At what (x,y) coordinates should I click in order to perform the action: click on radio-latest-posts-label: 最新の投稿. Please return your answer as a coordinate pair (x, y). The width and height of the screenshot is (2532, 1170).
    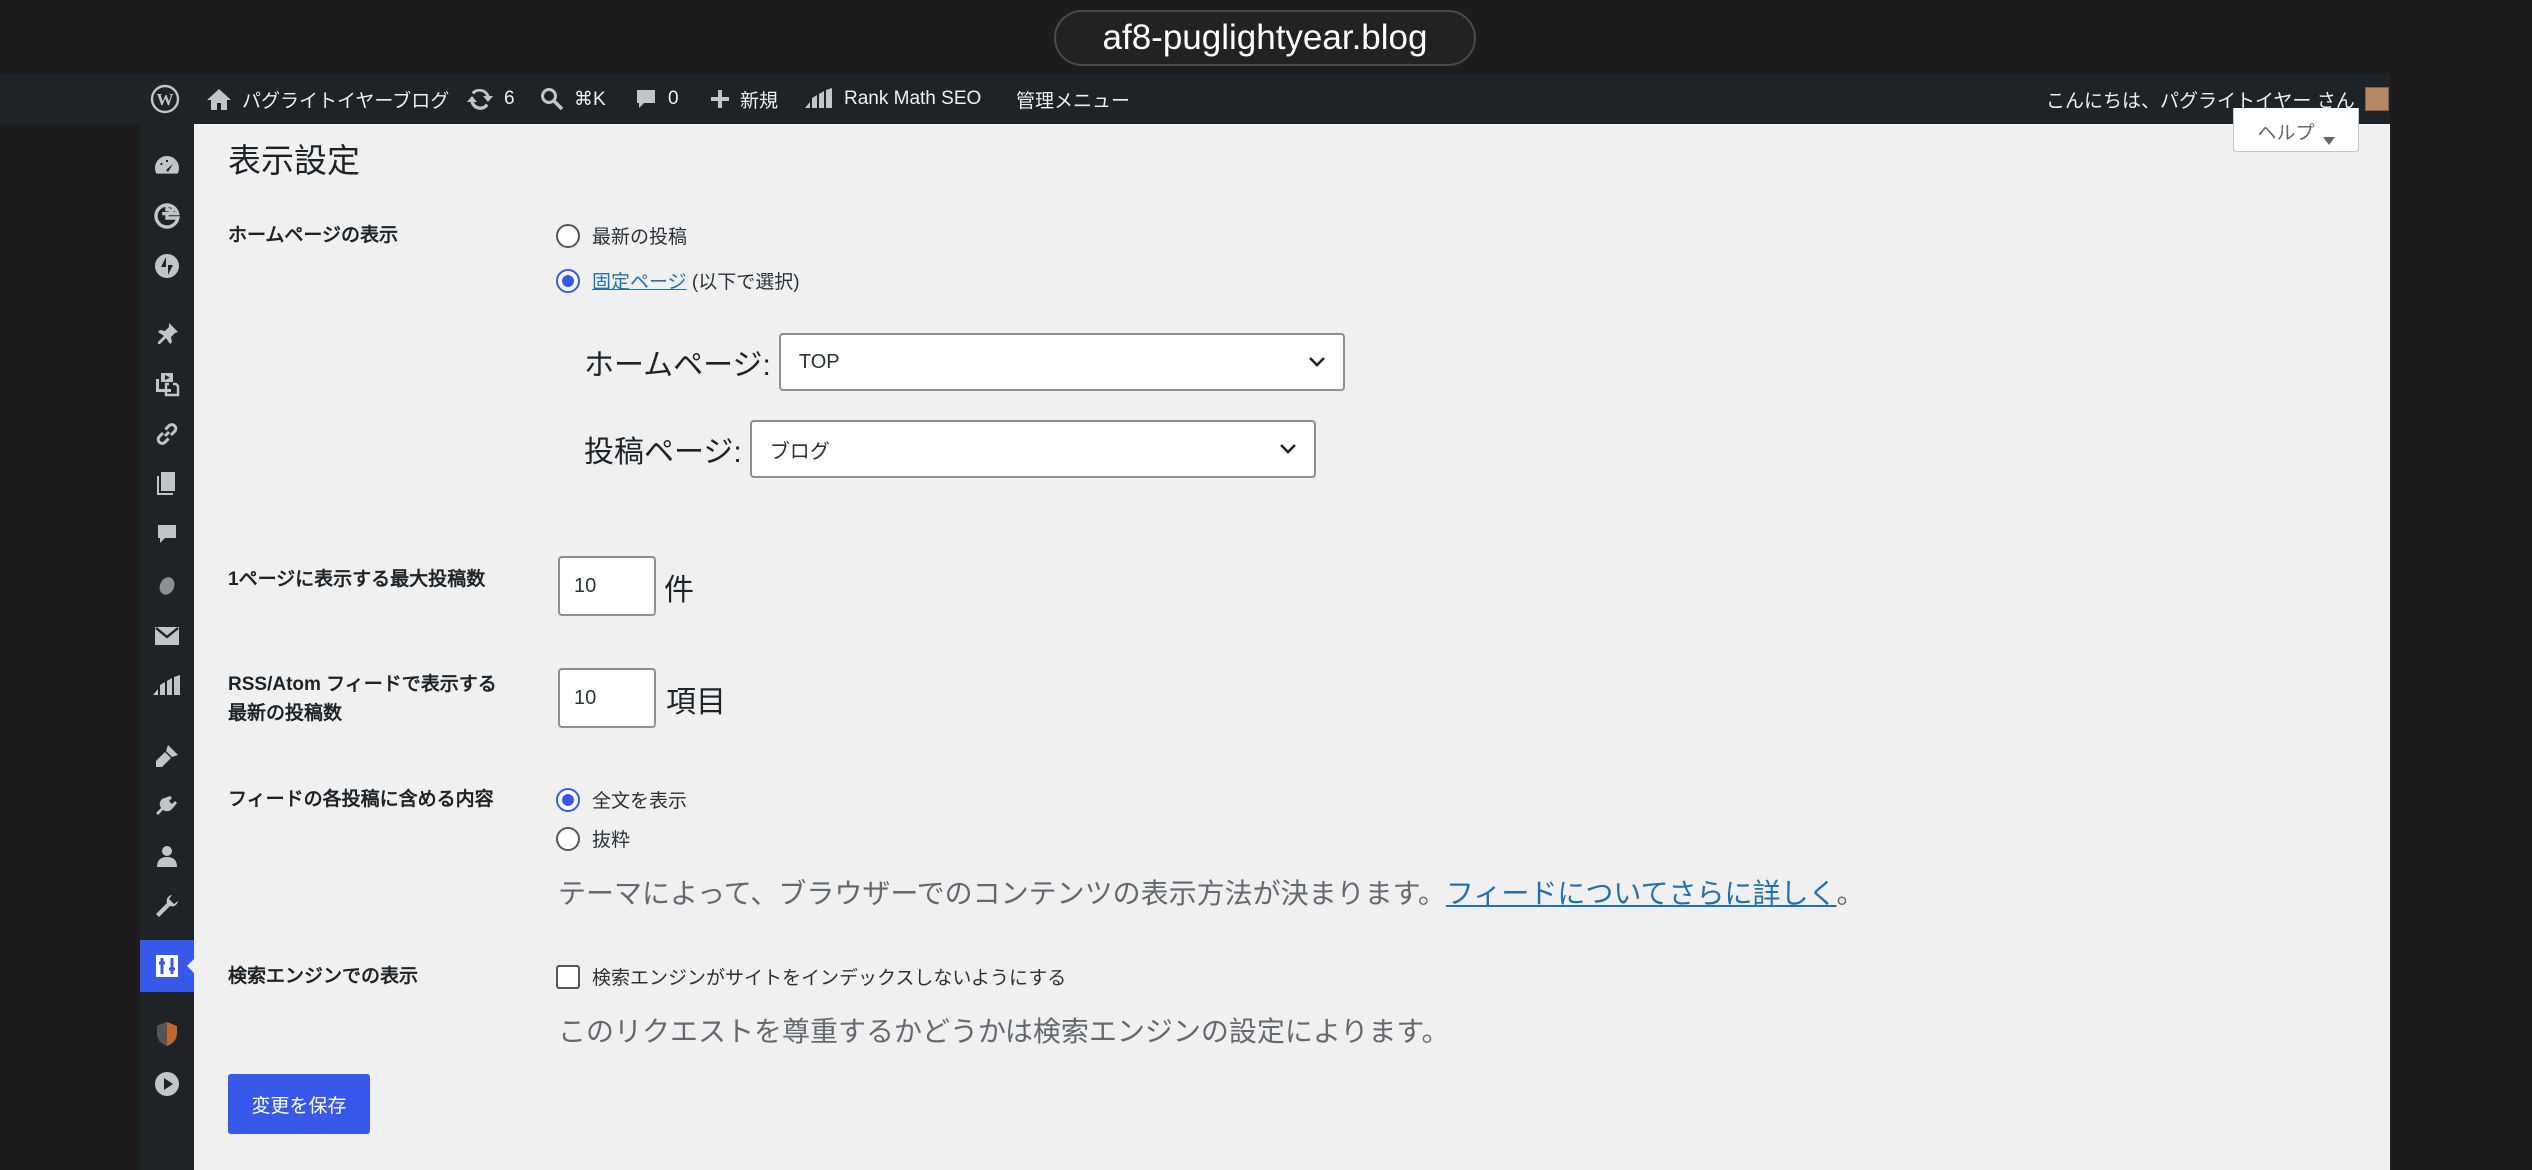
    Looking at the image, I should click on (640, 237).